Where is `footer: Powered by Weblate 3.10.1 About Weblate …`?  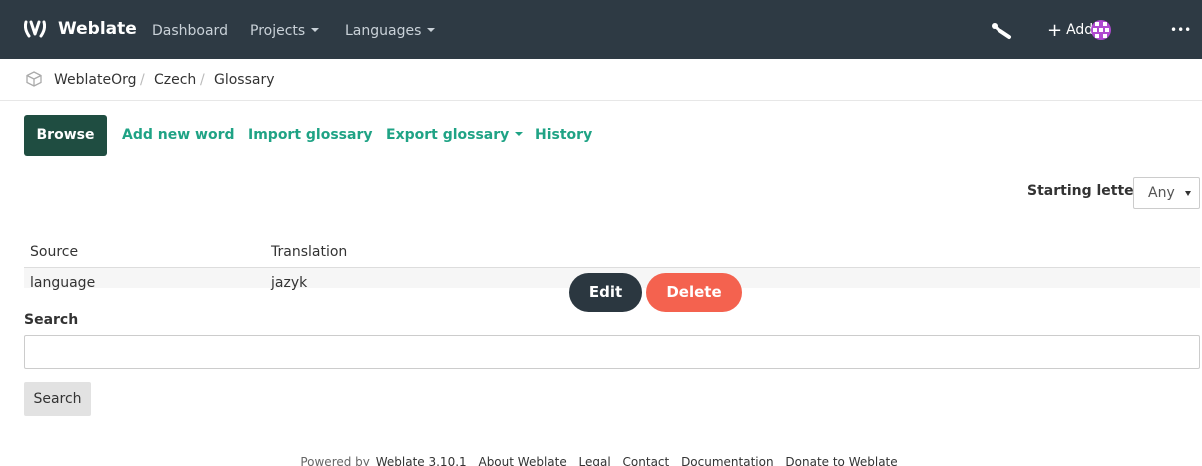
footer: Powered by Weblate 3.10.1 About Weblate … is located at coordinates (601, 460).